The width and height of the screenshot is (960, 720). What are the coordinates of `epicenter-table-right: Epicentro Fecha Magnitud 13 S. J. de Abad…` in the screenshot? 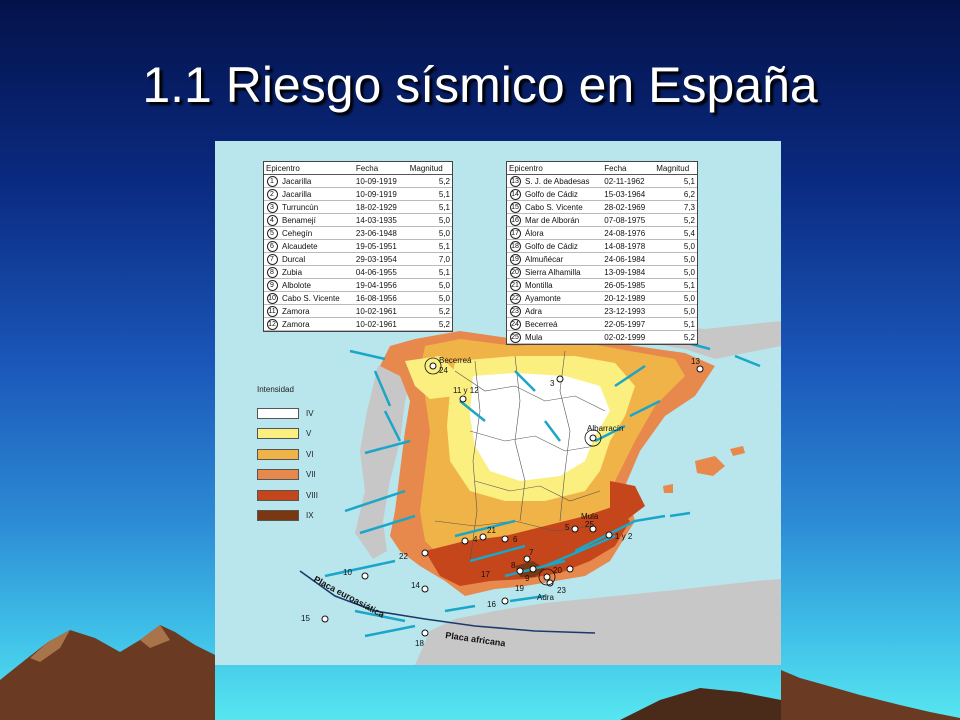 It's located at (602, 253).